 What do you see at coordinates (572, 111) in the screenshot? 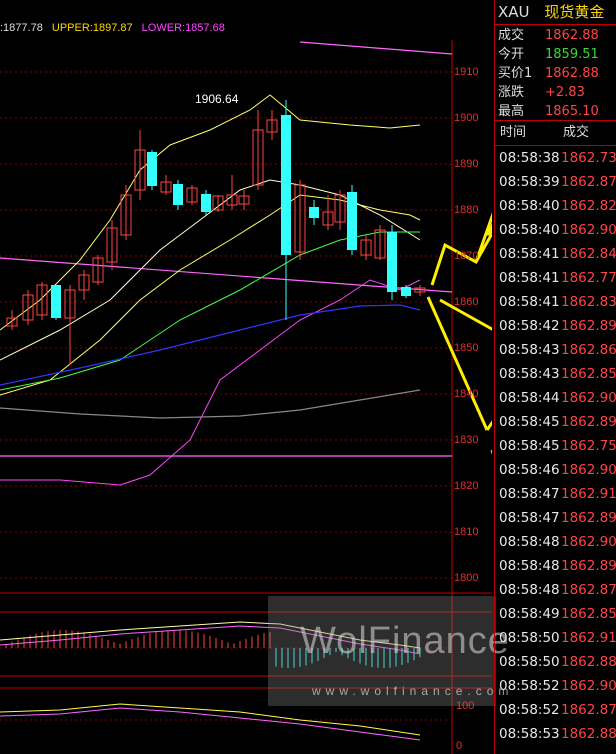
I see `quote-value: 1865.10` at bounding box center [572, 111].